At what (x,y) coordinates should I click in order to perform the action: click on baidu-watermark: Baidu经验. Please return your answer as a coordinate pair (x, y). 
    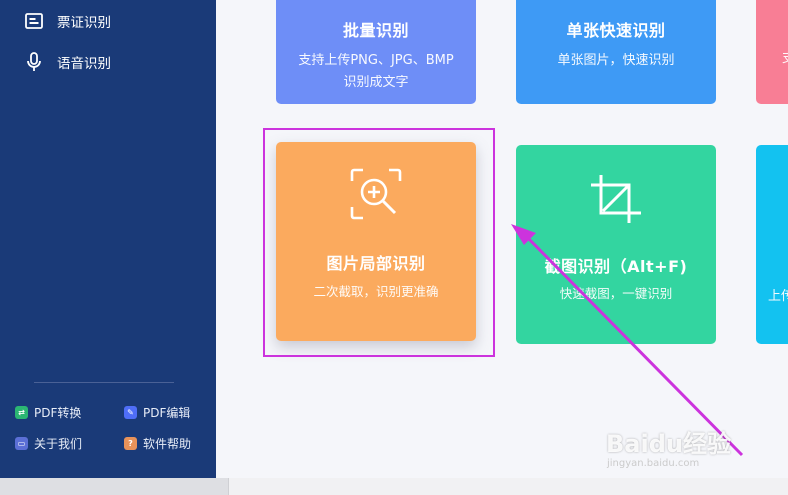
    Looking at the image, I should click on (668, 444).